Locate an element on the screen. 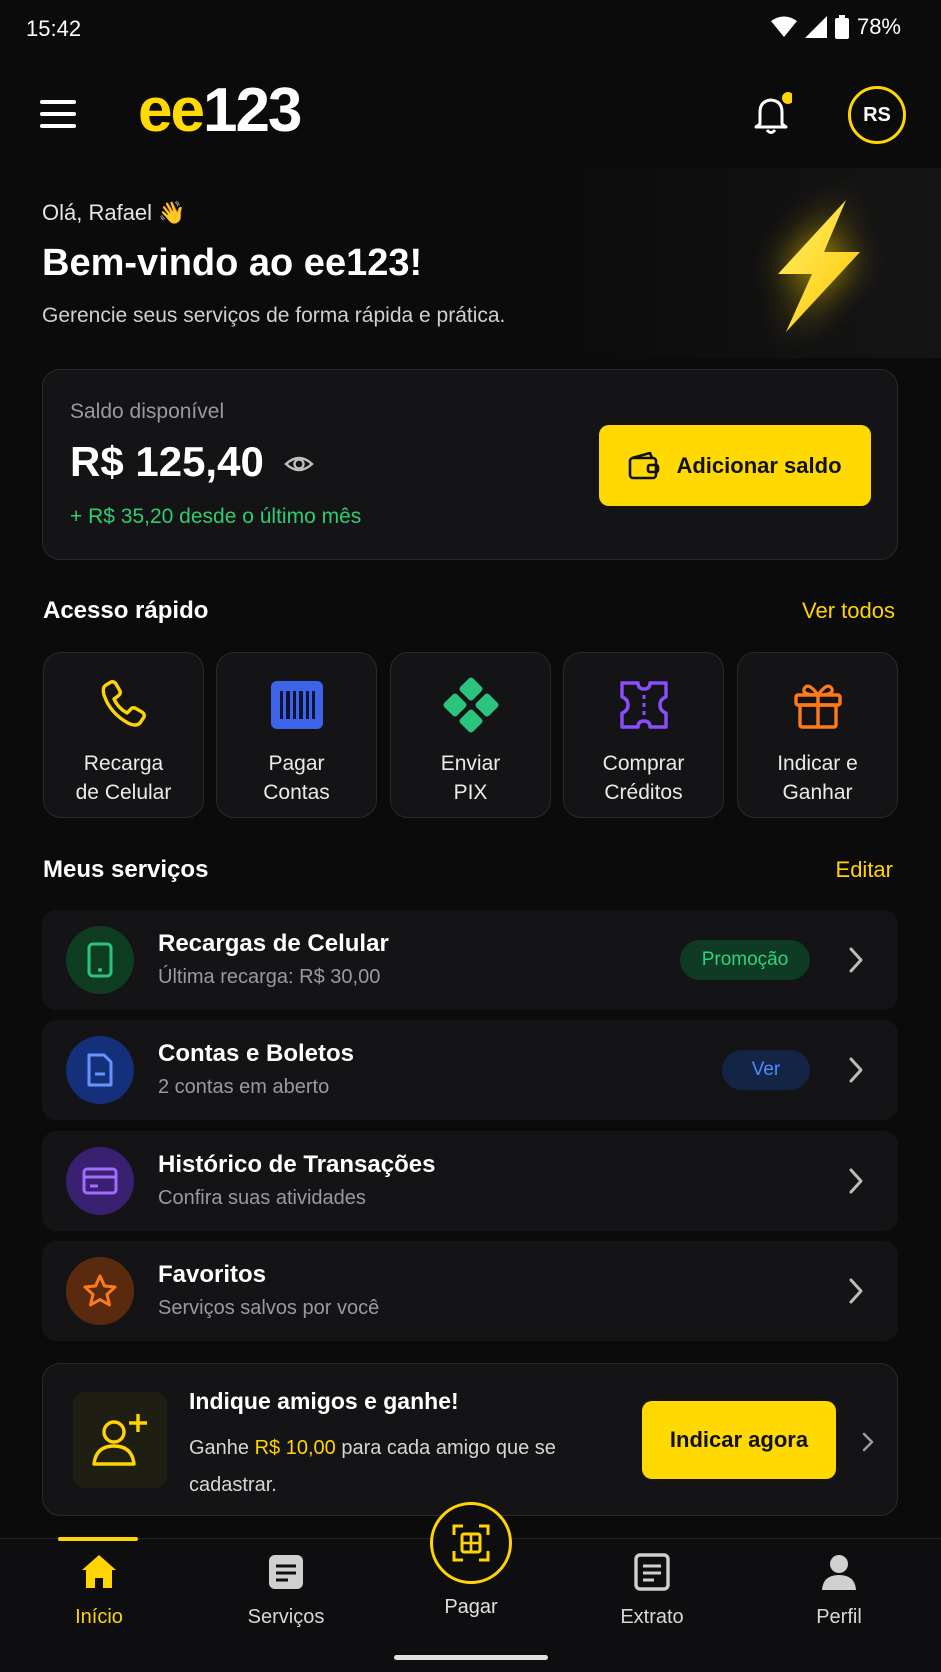  nav-pay-button is located at coordinates (471, 1543).